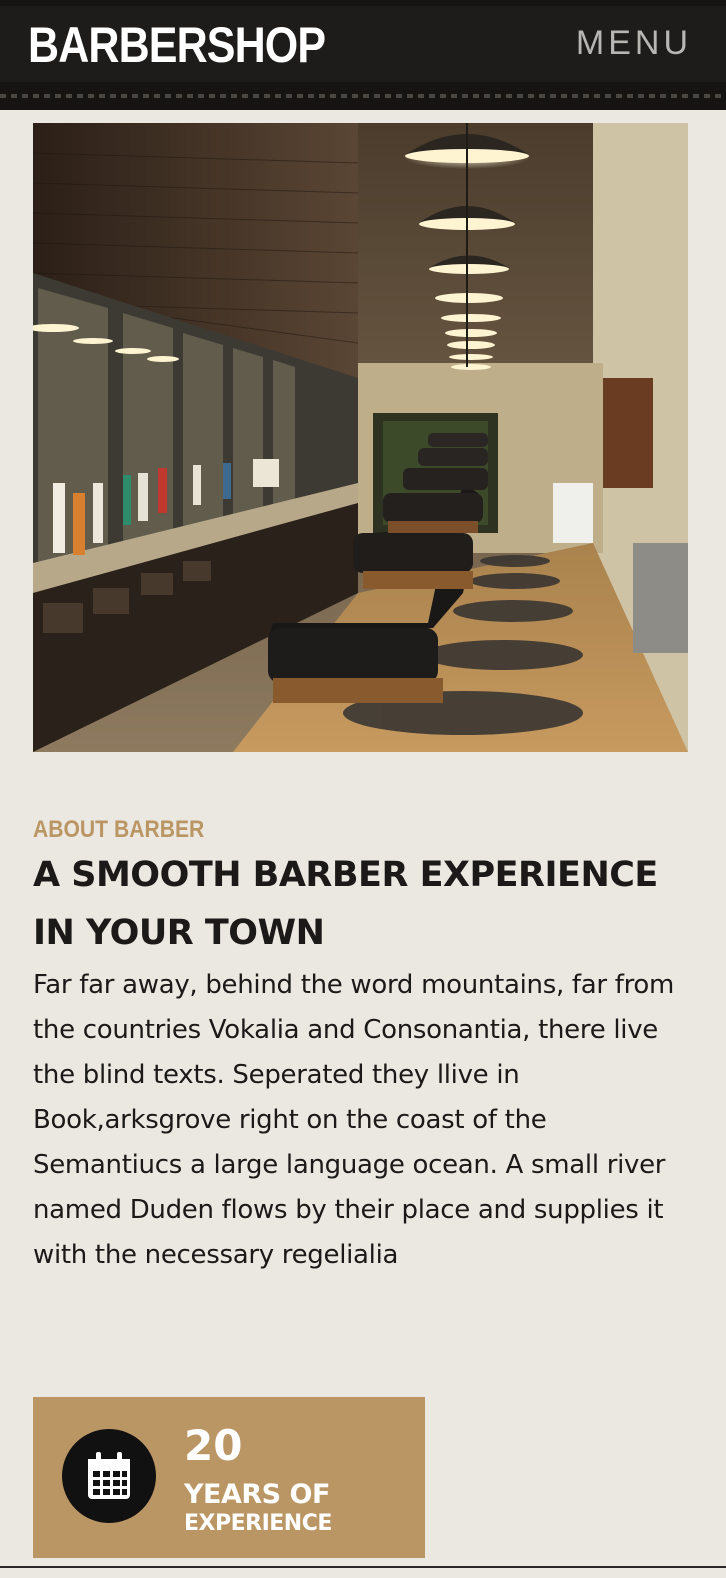 Image resolution: width=726 pixels, height=1578 pixels. Describe the element at coordinates (213, 1445) in the screenshot. I see `experience-years-number: 20` at that location.